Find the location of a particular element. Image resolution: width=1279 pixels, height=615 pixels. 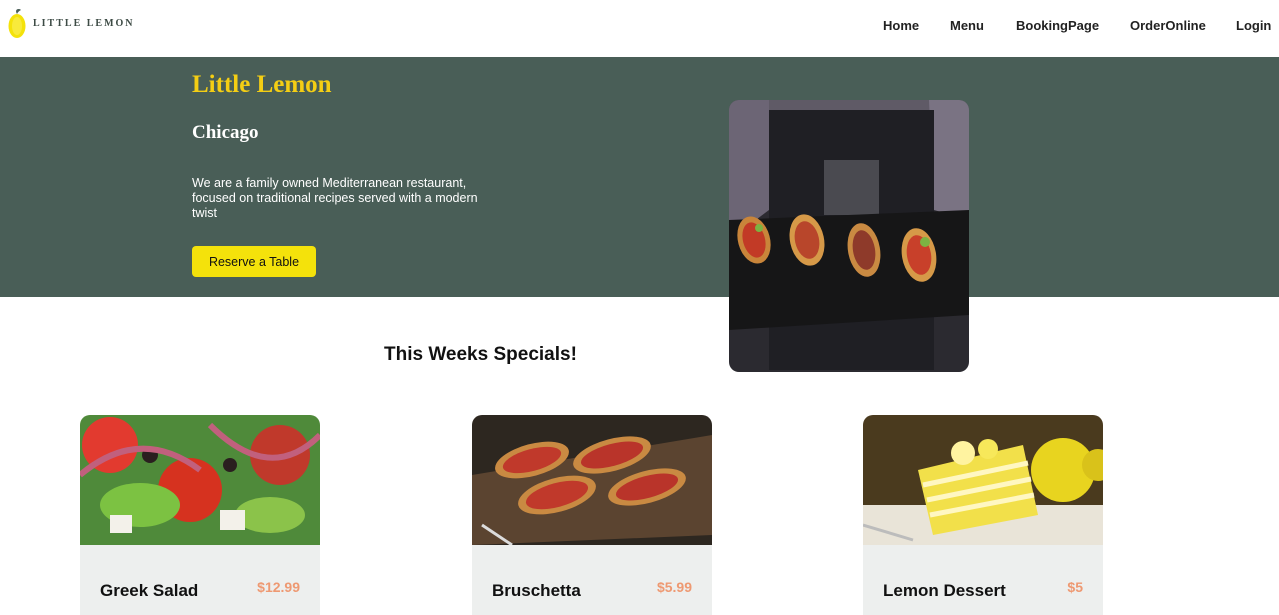

special-card-greek-salad: Greek Salad $12.99 is located at coordinates (200, 515).